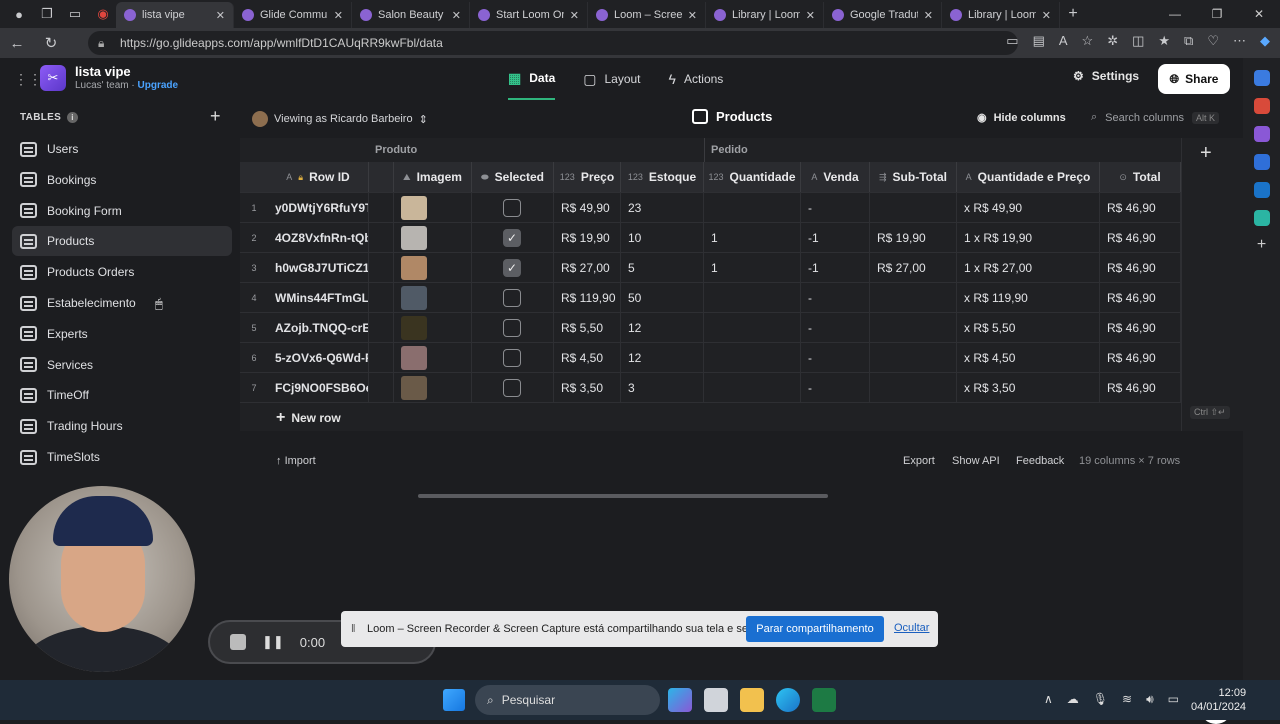 Image resolution: width=1280 pixels, height=724 pixels. I want to click on column-header-estoque: 123 Estoque, so click(662, 177).